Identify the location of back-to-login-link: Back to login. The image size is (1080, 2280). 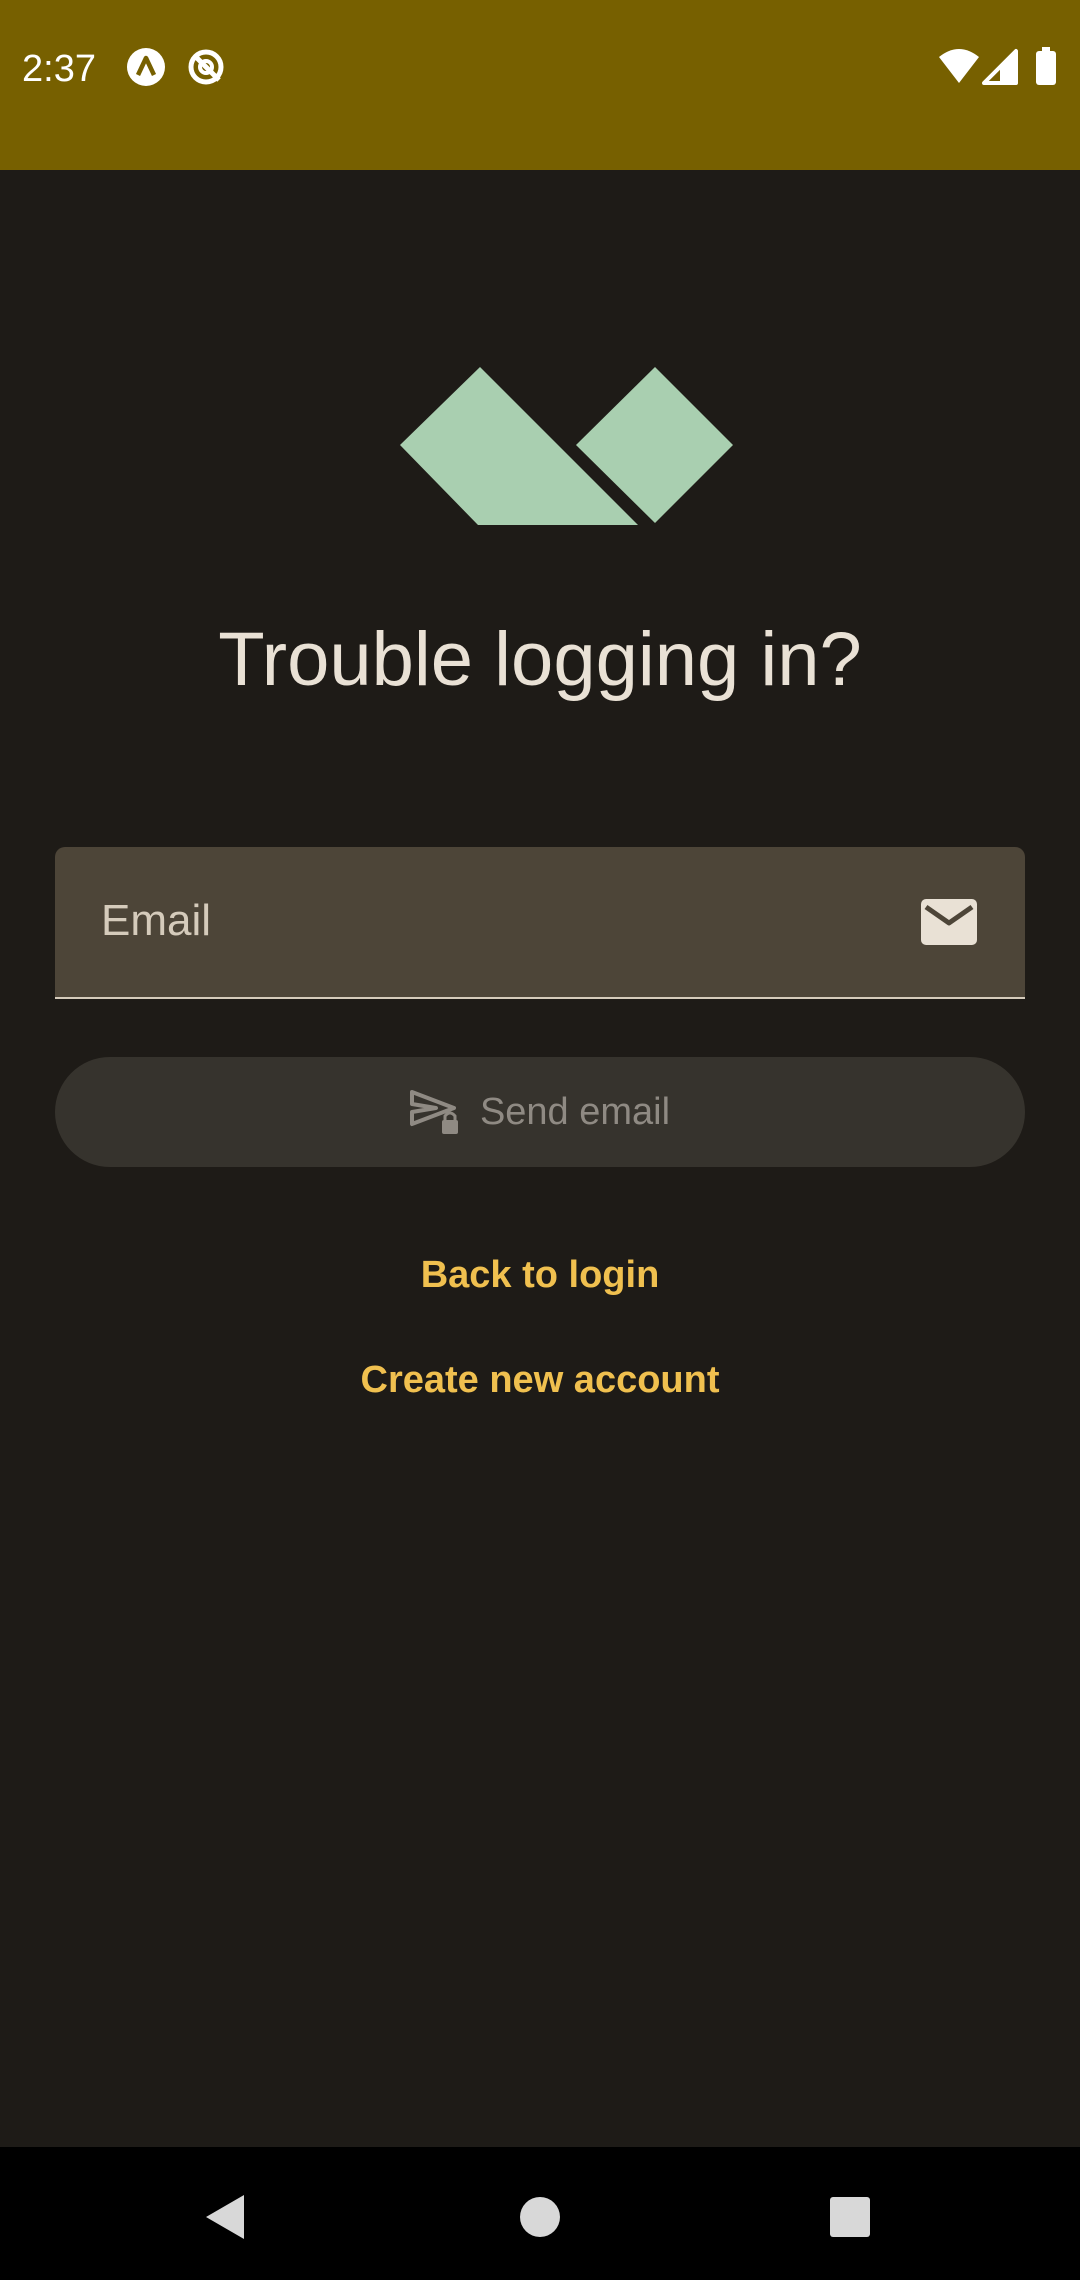
(540, 1275).